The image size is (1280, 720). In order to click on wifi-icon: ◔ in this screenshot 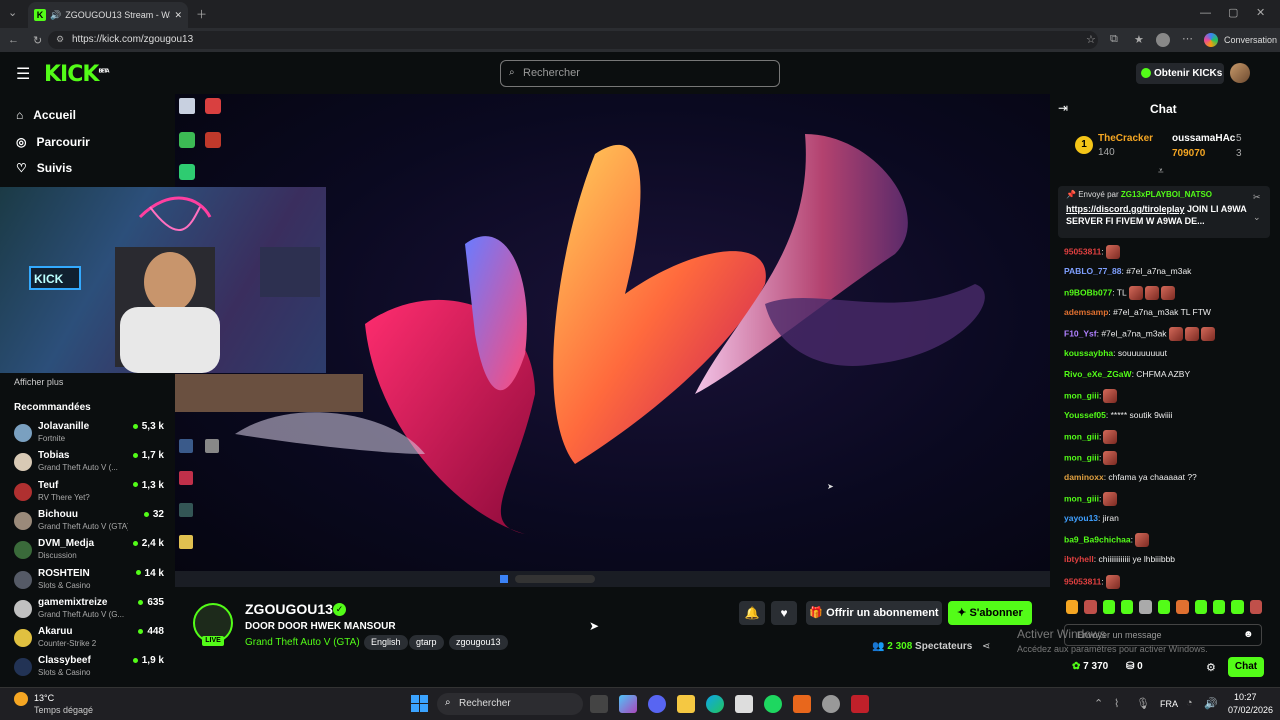, I will do `click(1189, 703)`.